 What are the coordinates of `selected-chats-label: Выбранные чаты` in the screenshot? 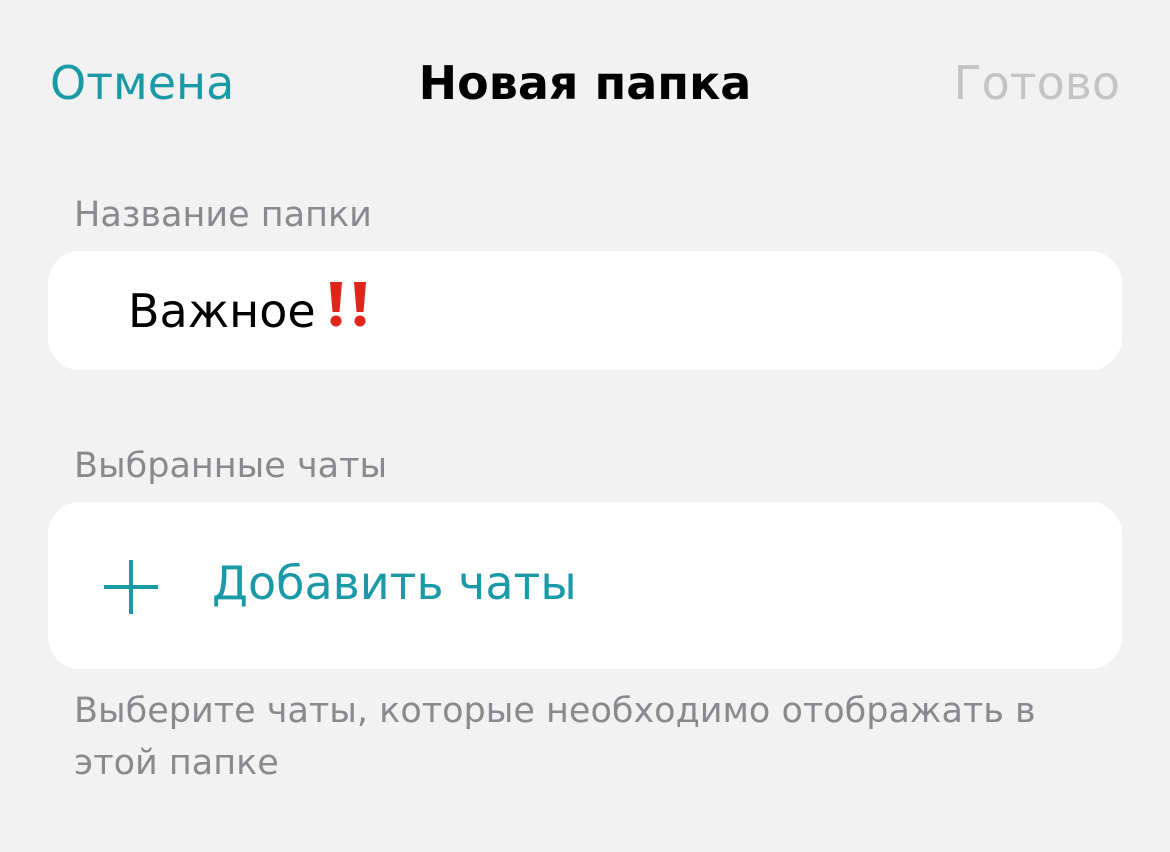 It's located at (231, 466).